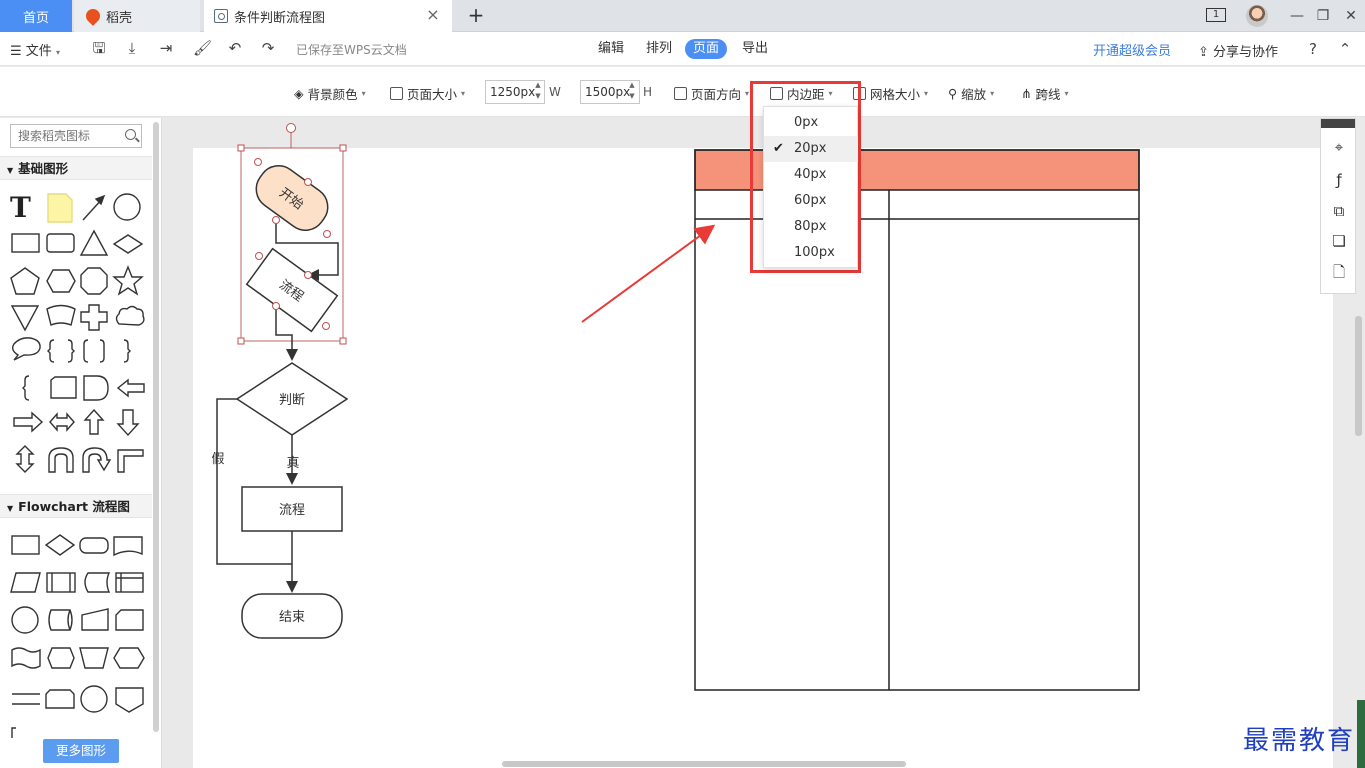 This screenshot has height=768, width=1365. I want to click on process-node-2: 流程, so click(292, 509).